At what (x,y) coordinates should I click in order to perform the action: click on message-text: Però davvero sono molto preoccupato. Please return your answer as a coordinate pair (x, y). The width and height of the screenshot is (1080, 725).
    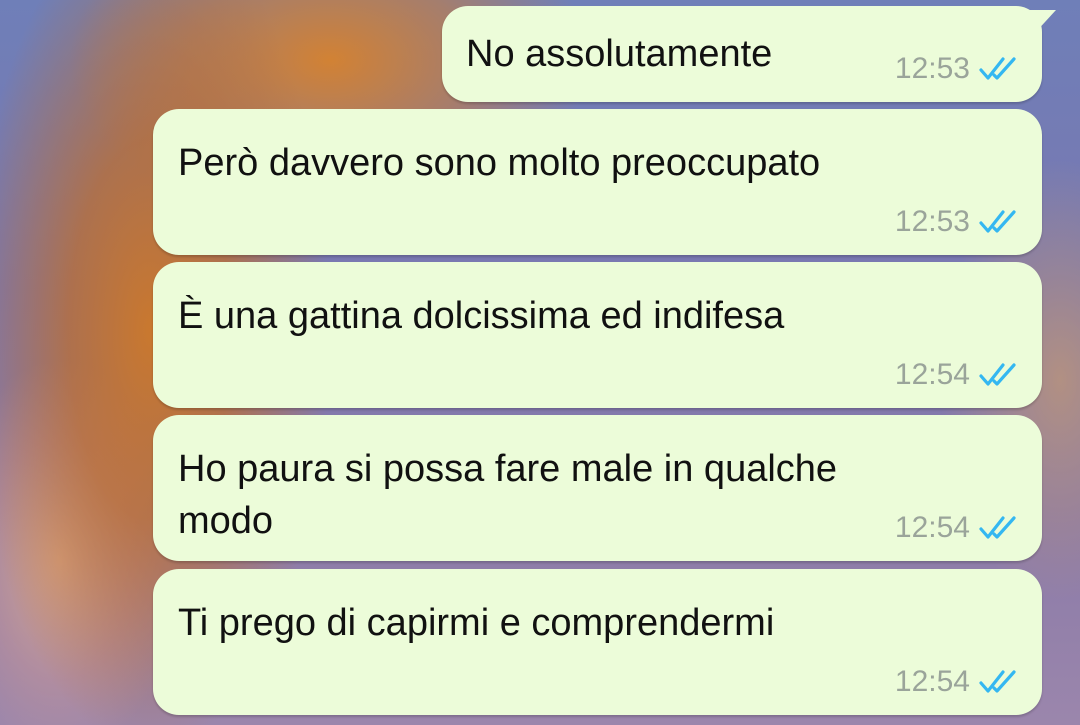
    Looking at the image, I should click on (499, 163).